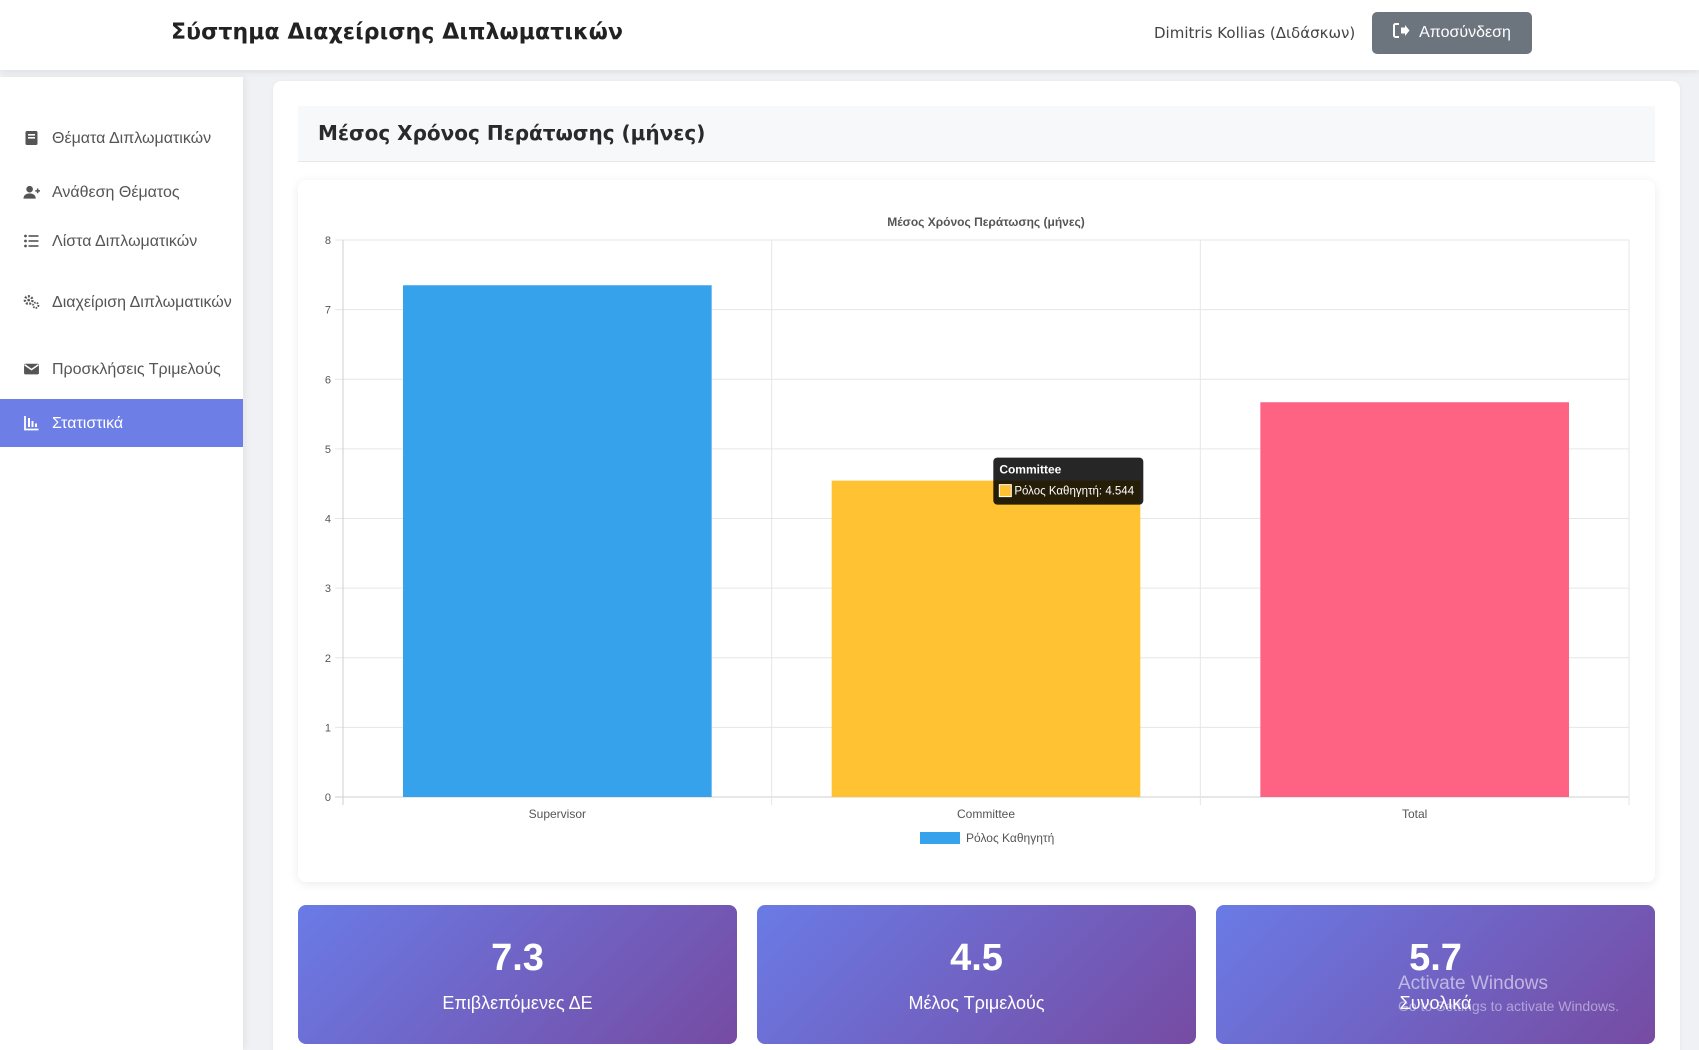  I want to click on sidebar-item-thesis-topics: Θέματα Διπλωματικών, so click(121, 138).